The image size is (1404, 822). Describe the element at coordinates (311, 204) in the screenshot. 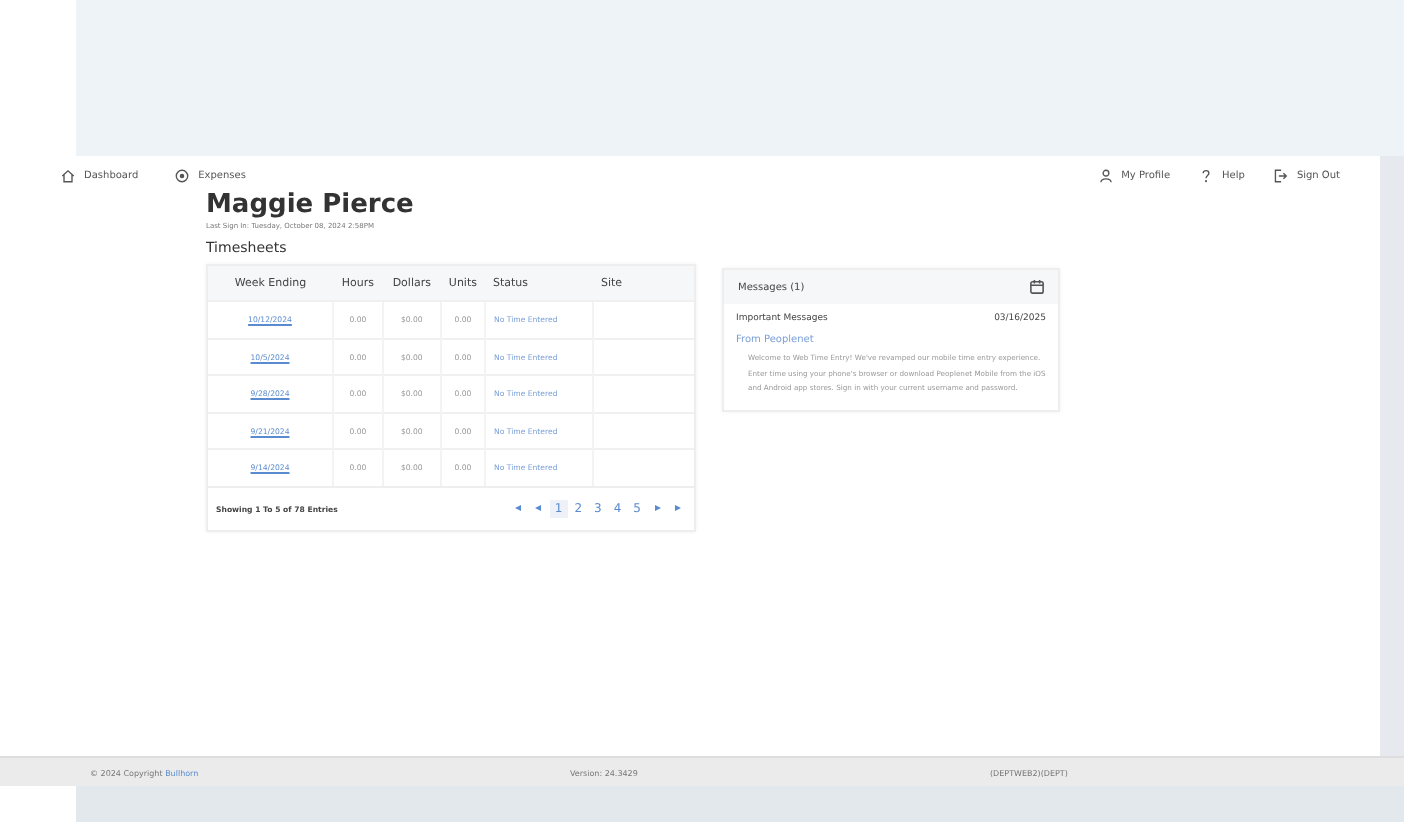

I see `user-name: Maggie Pierce` at that location.